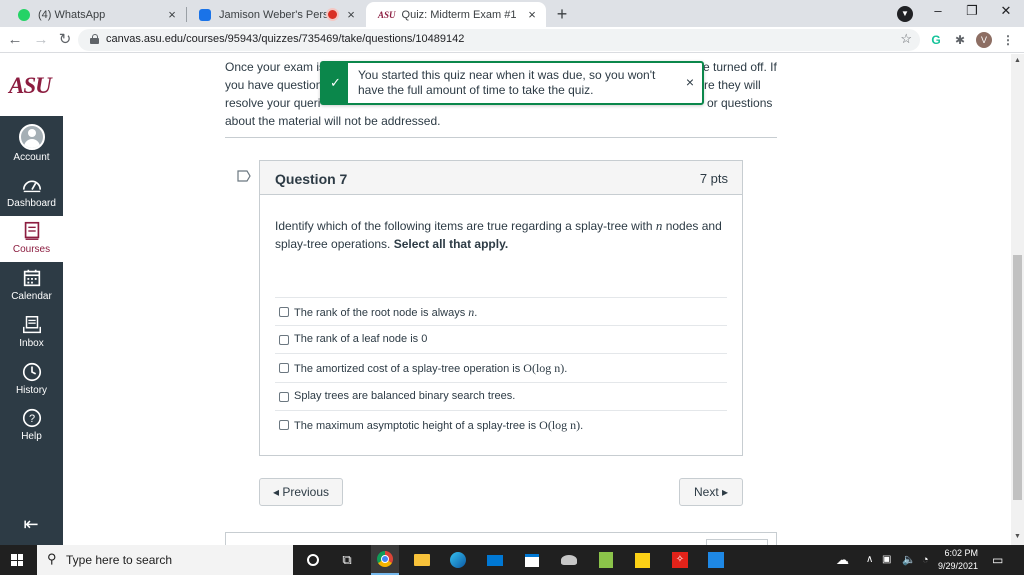 The height and width of the screenshot is (575, 1024). Describe the element at coordinates (936, 40) in the screenshot. I see `grammarly-icon: G` at that location.